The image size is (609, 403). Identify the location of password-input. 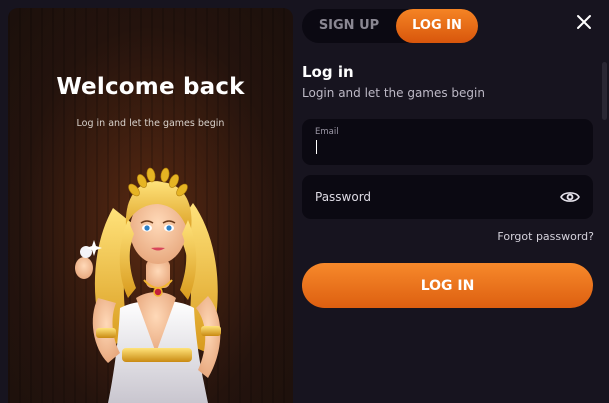
(435, 197).